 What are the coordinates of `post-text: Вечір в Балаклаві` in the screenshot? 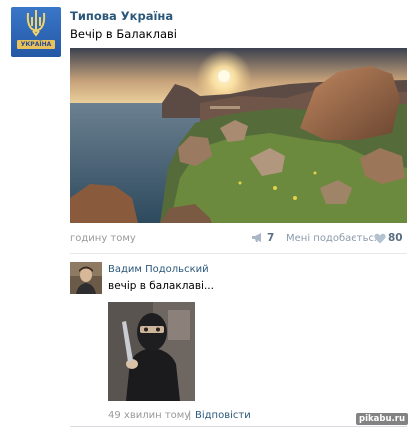 It's located at (123, 34).